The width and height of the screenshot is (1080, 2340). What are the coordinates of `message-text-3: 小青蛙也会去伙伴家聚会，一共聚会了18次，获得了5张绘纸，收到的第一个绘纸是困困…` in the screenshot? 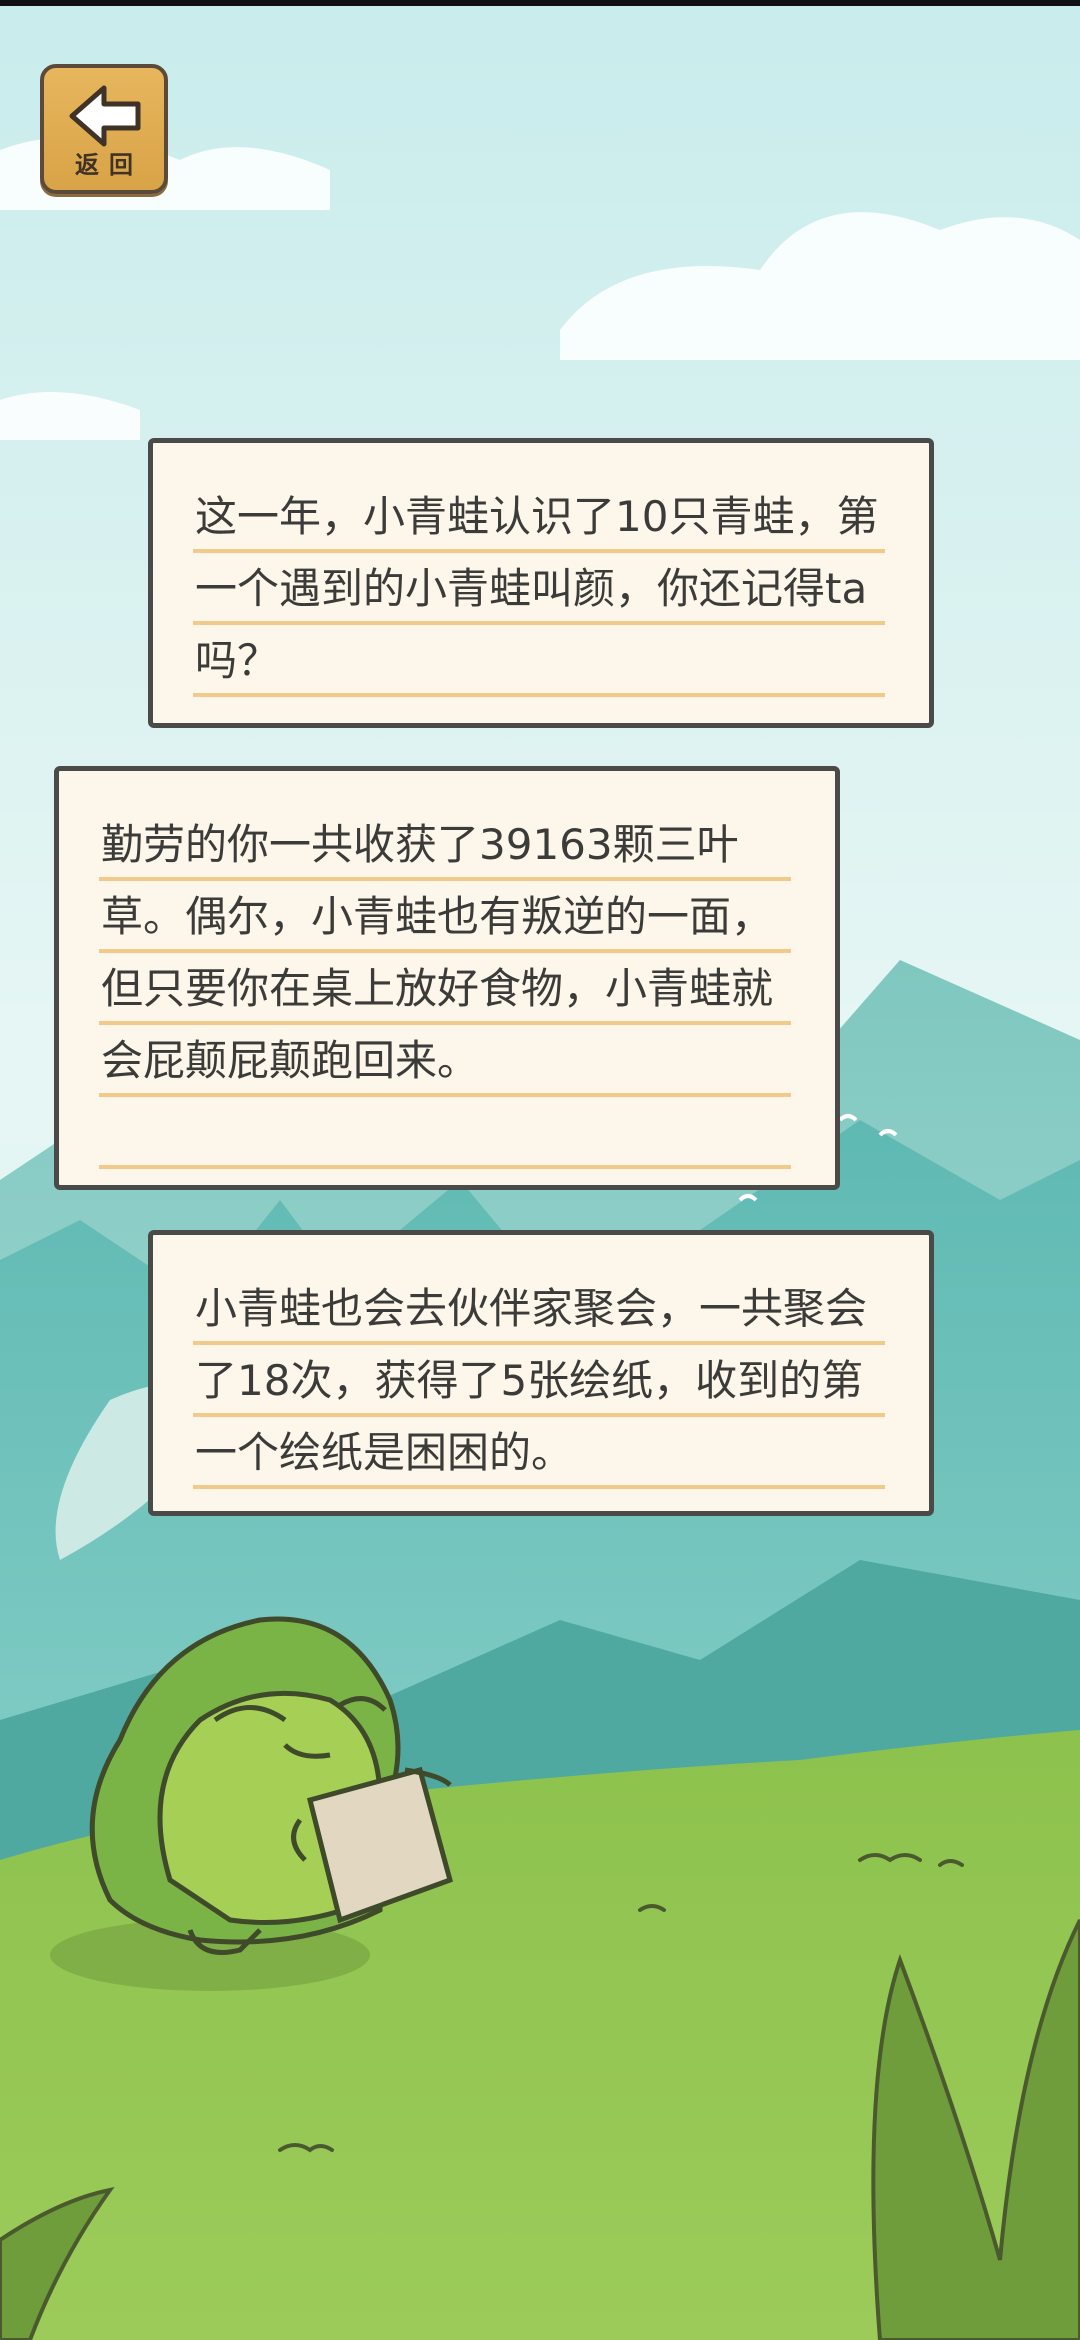 It's located at (531, 1380).